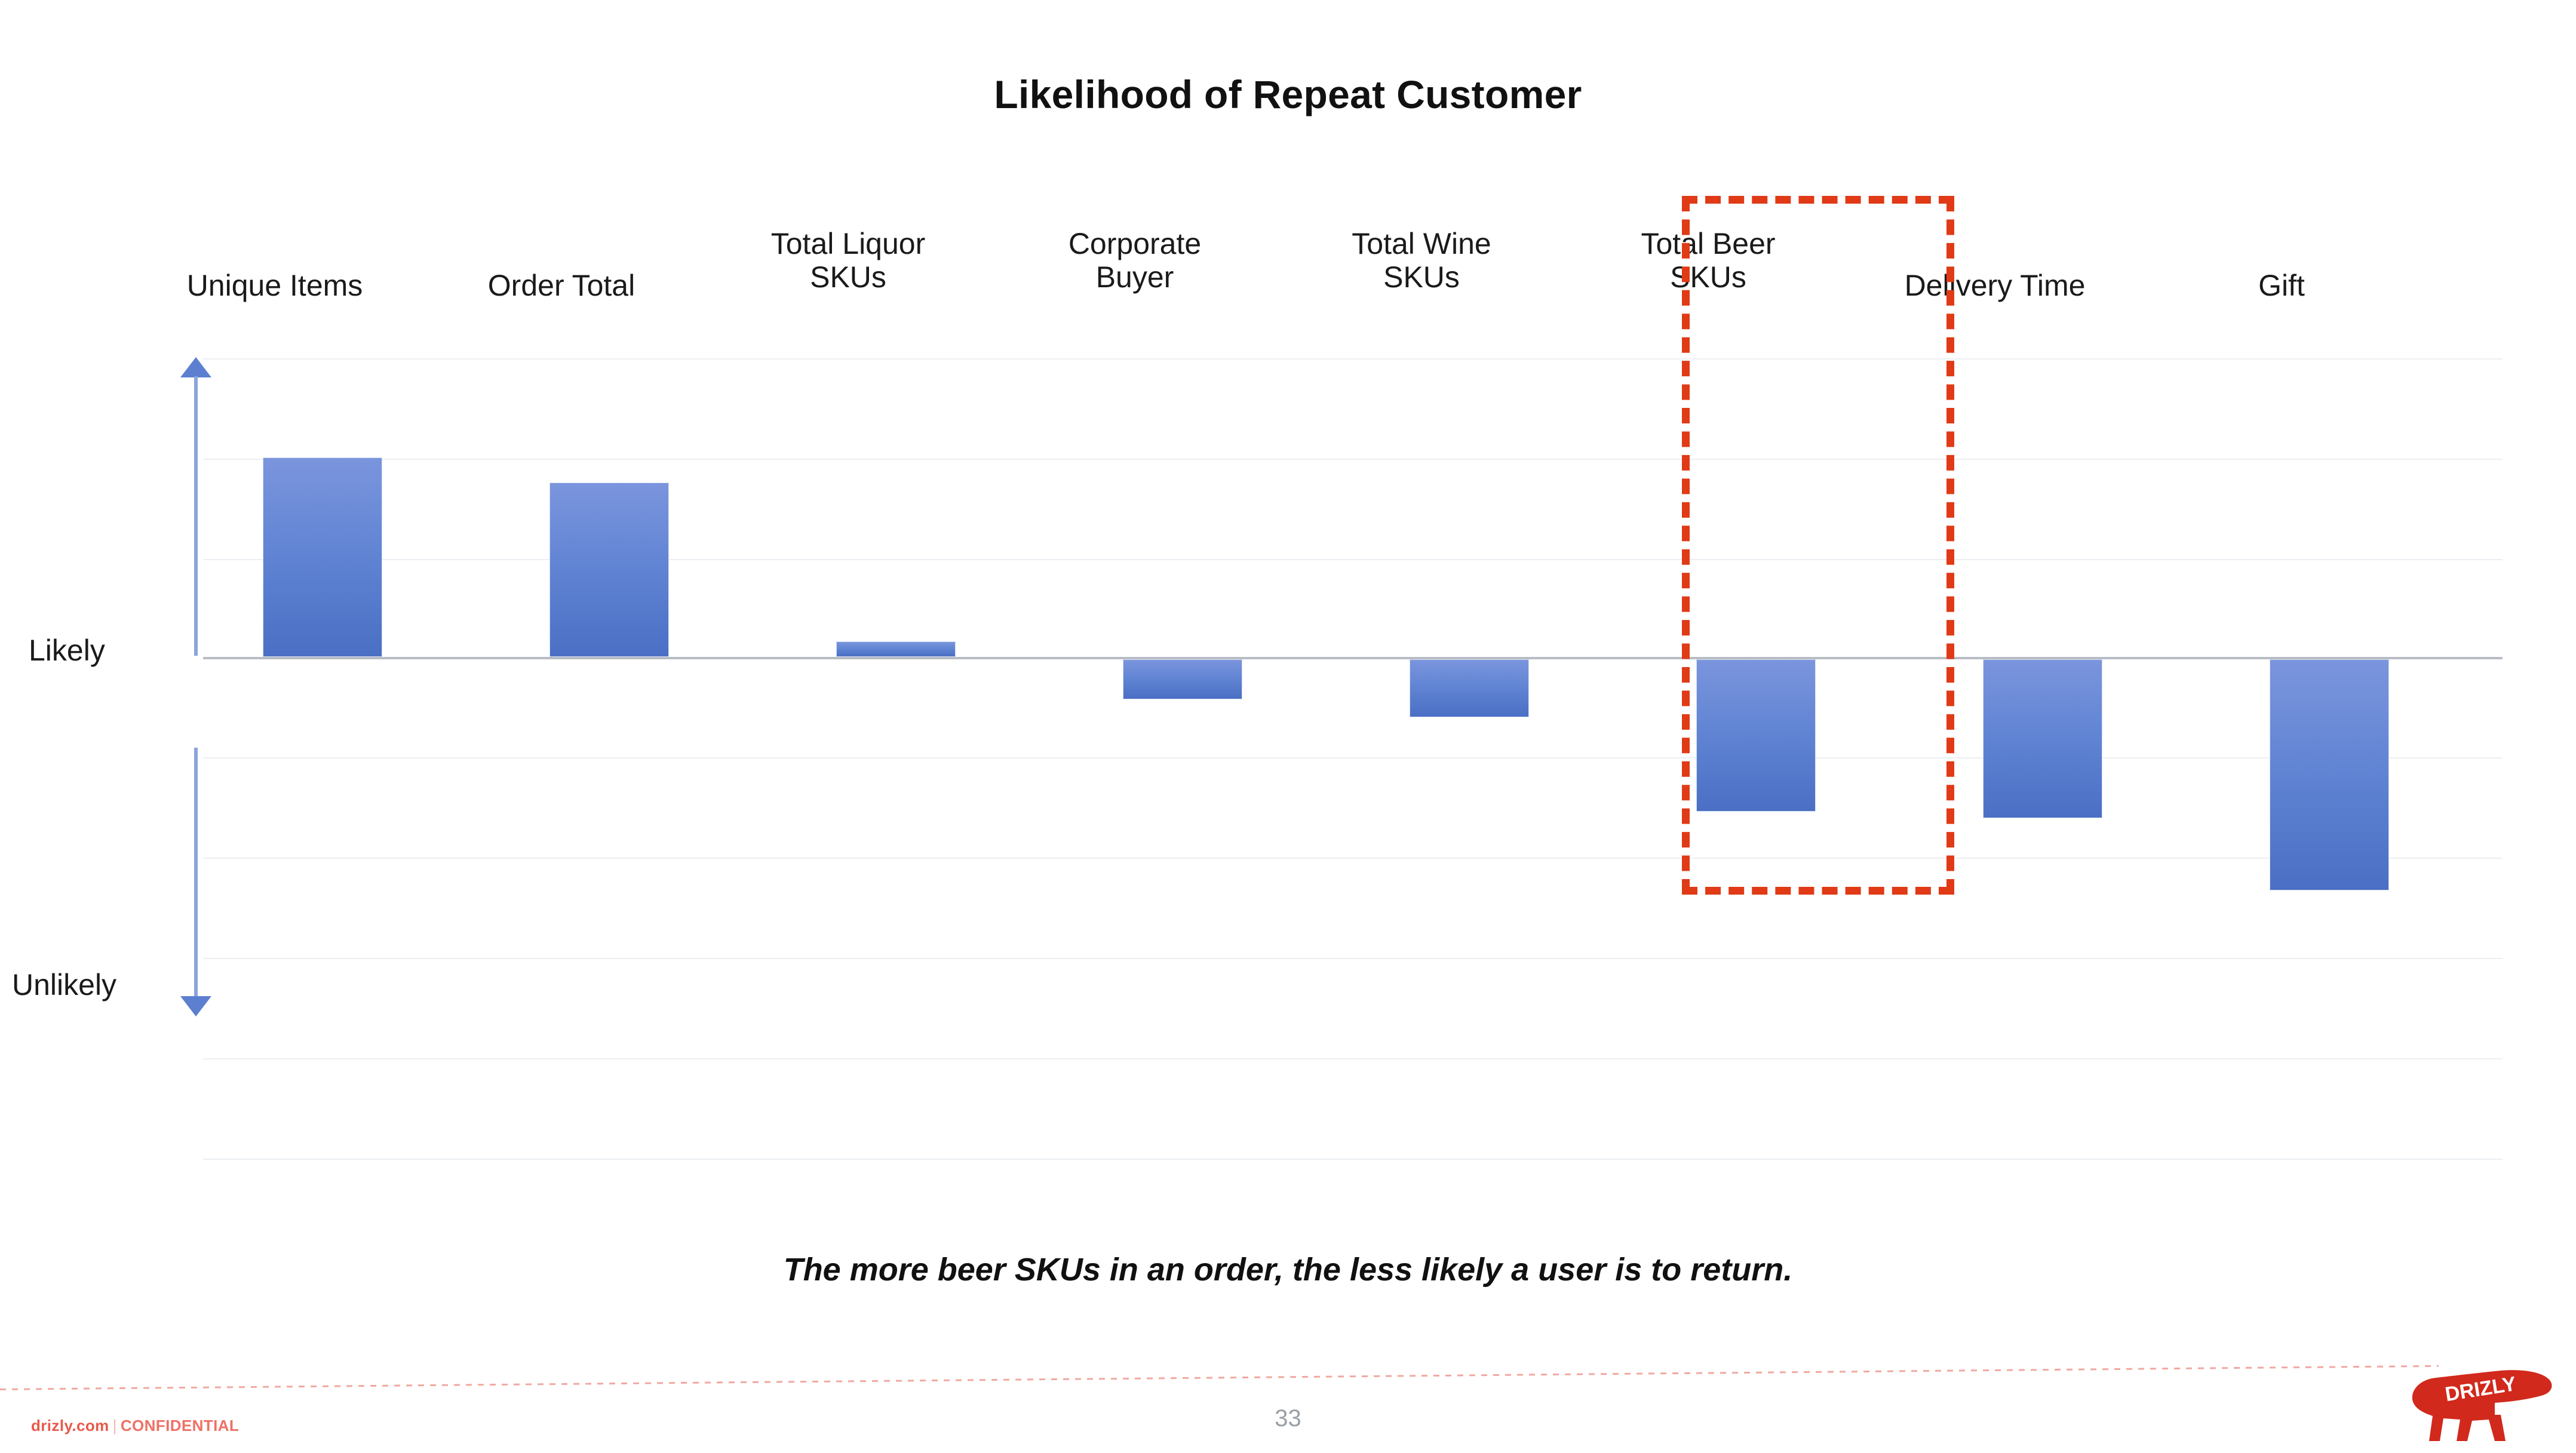 The width and height of the screenshot is (2576, 1453). What do you see at coordinates (2043, 738) in the screenshot?
I see `bar-delivery-time` at bounding box center [2043, 738].